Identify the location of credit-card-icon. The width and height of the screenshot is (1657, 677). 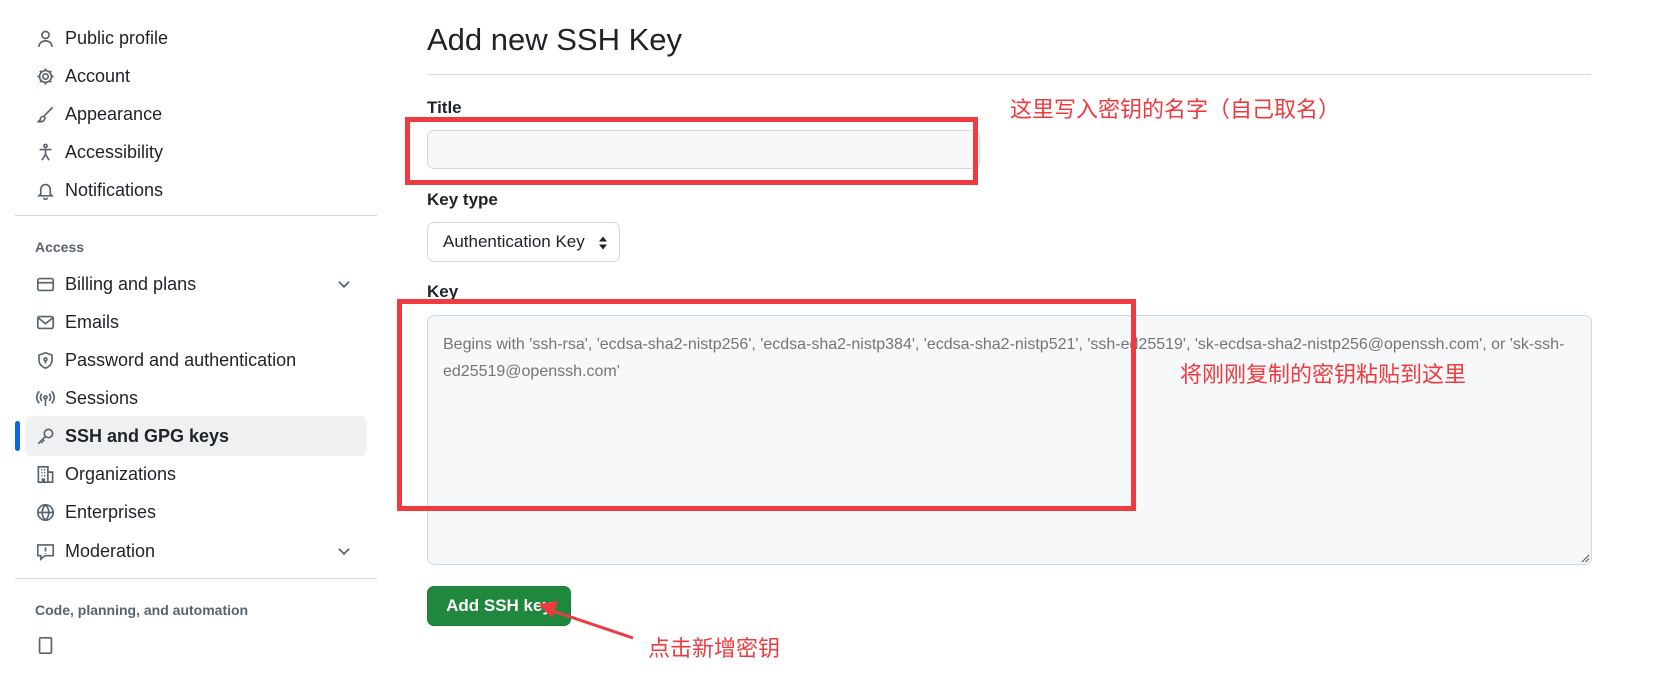
(45, 284).